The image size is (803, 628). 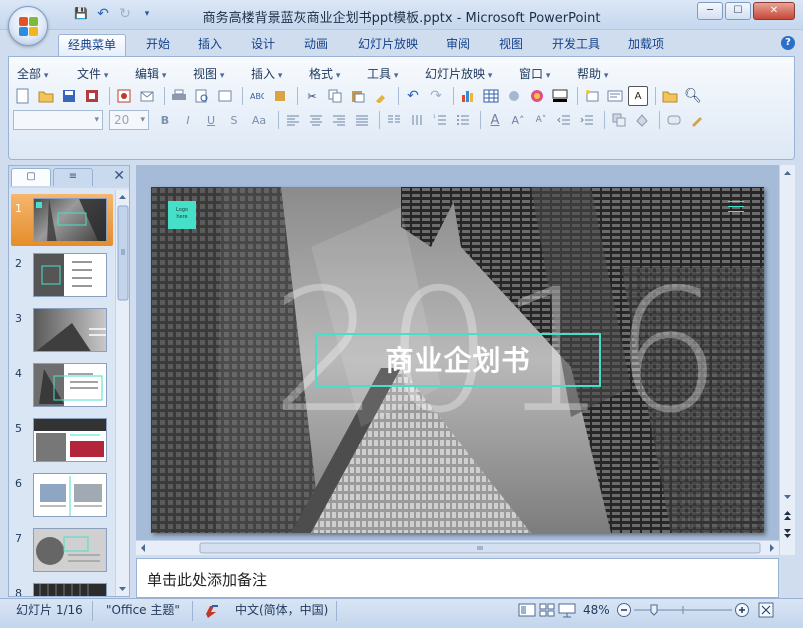 I want to click on tab-animation: 动画, so click(x=316, y=45).